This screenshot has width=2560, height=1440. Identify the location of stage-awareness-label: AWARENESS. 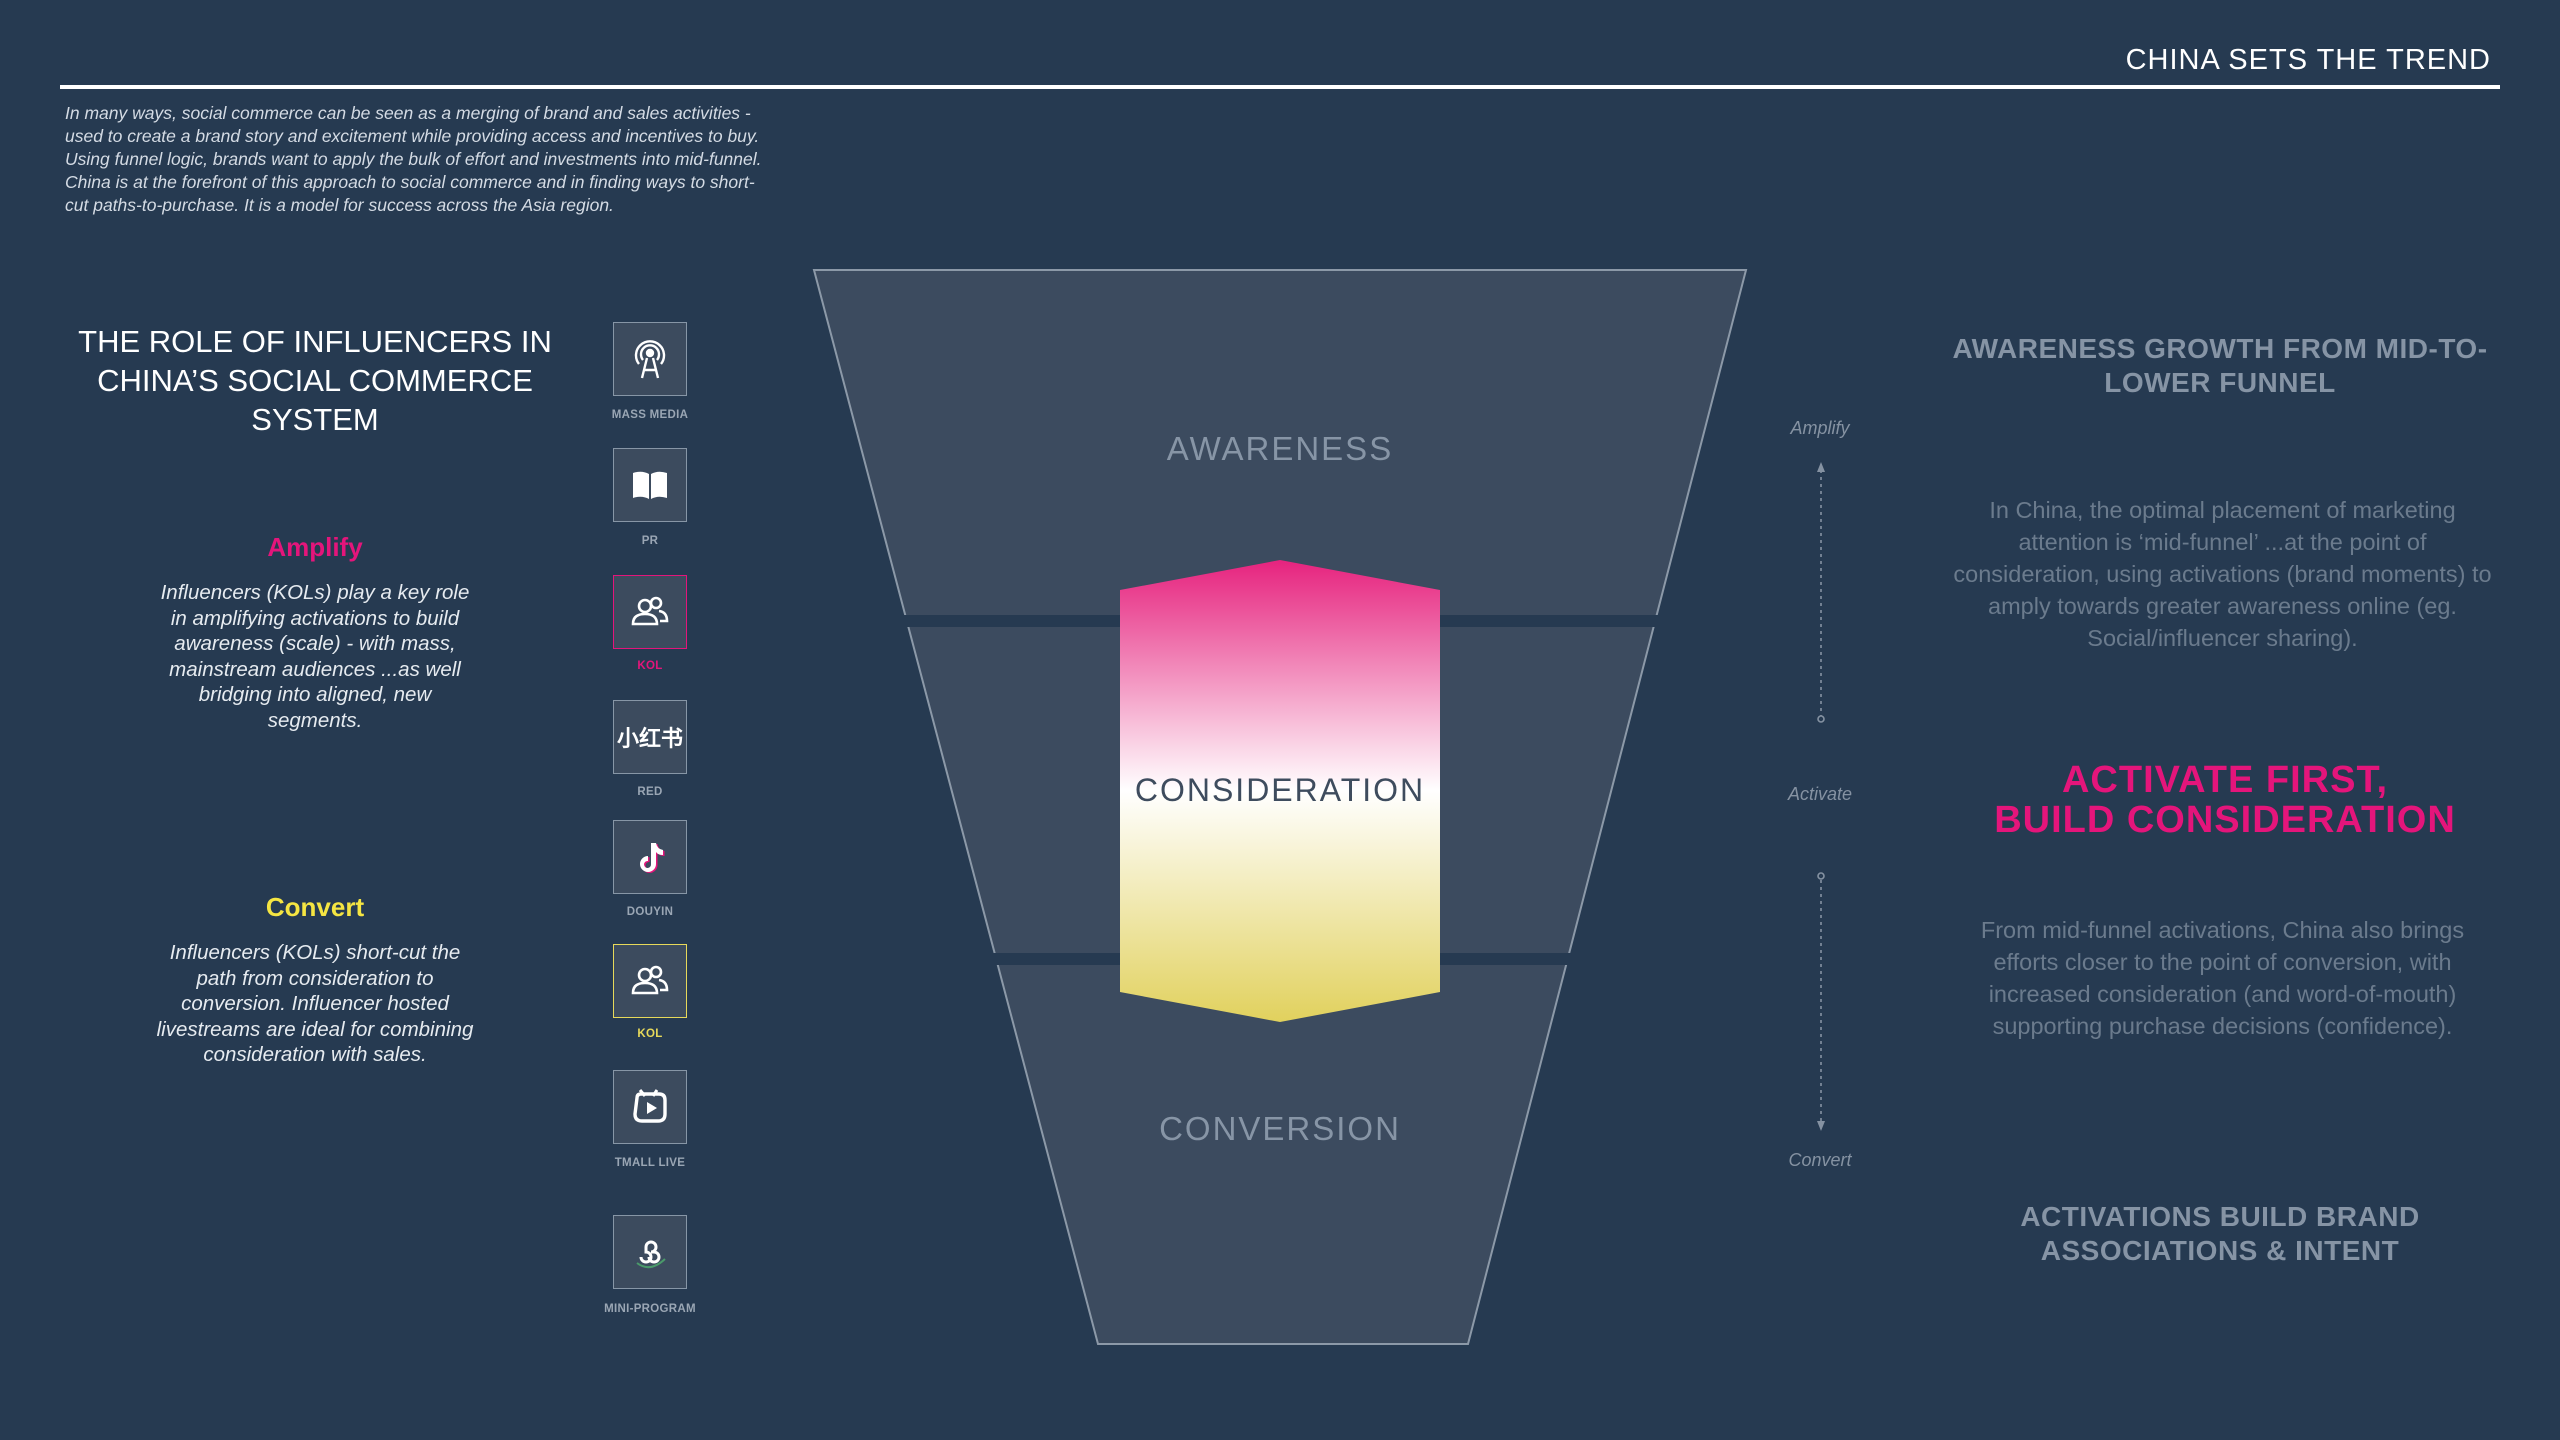
(1280, 448).